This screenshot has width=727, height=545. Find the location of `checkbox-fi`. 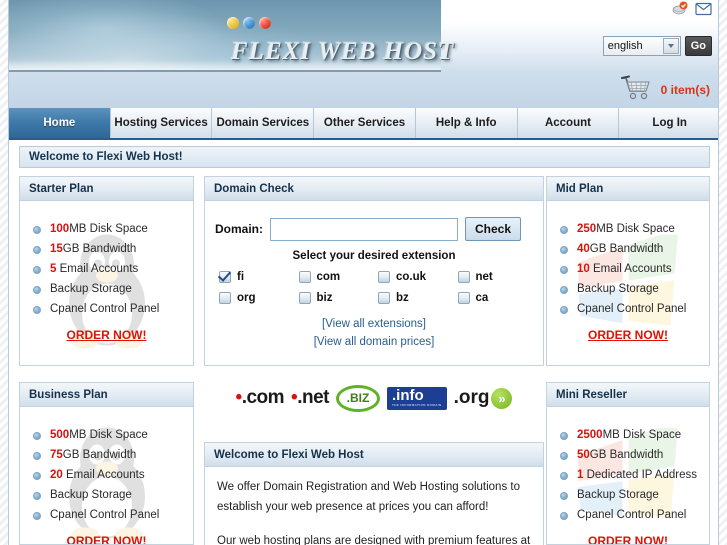

checkbox-fi is located at coordinates (225, 277).